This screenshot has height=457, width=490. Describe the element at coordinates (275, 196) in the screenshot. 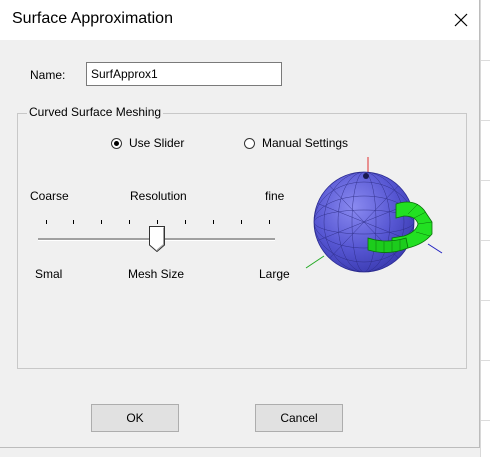

I see `fine-label: fine` at that location.